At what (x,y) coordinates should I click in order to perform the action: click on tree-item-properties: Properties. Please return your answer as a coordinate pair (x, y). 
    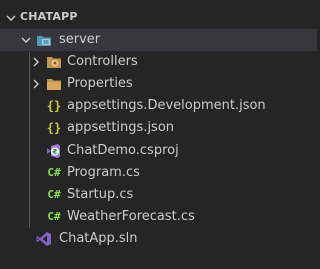
    Looking at the image, I should click on (158, 84).